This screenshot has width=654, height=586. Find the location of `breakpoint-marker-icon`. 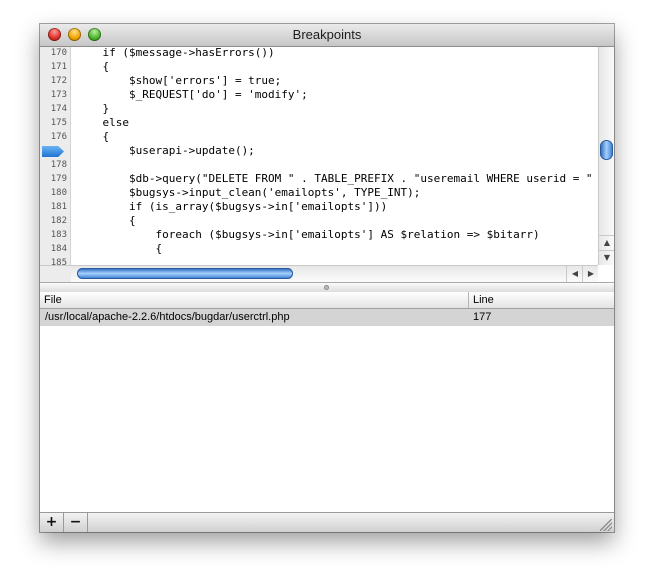

breakpoint-marker-icon is located at coordinates (53, 151).